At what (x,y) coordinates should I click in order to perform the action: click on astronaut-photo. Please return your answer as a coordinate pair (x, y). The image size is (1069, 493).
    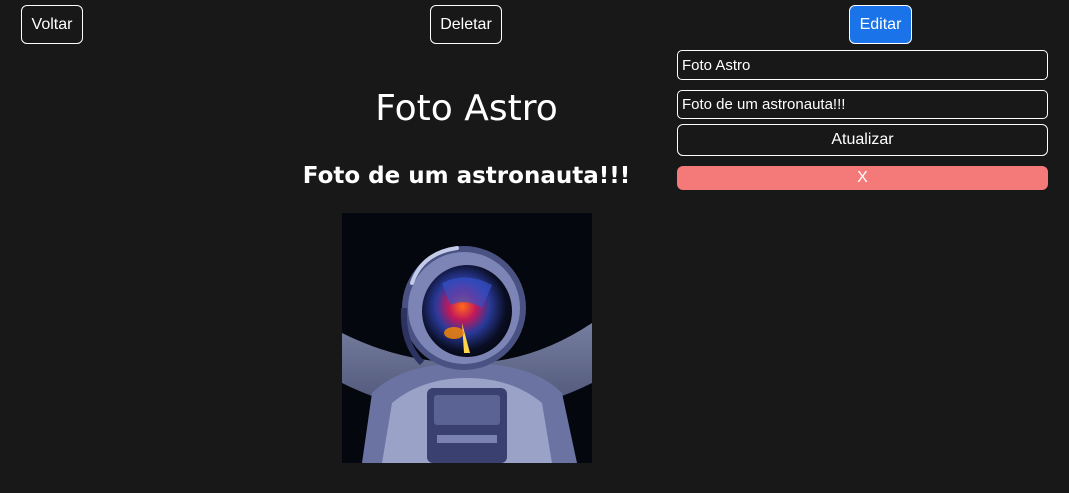
    Looking at the image, I should click on (467, 338).